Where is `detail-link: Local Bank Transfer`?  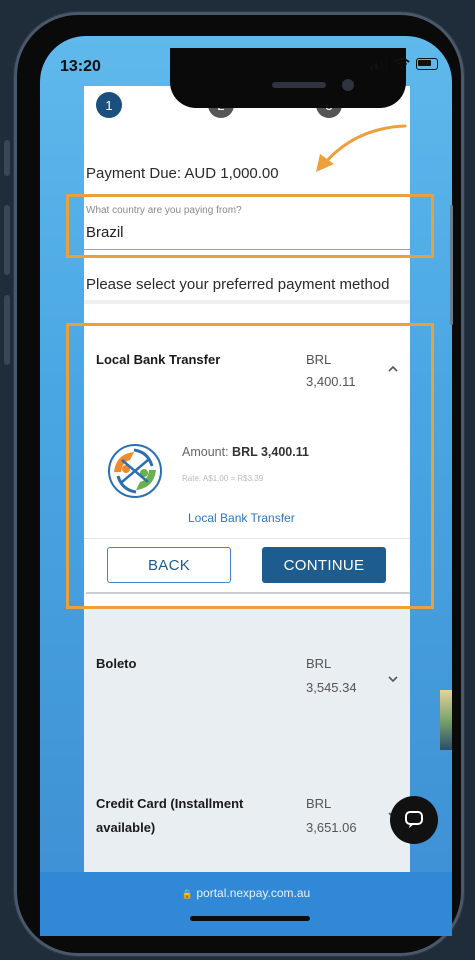
detail-link: Local Bank Transfer is located at coordinates (241, 518).